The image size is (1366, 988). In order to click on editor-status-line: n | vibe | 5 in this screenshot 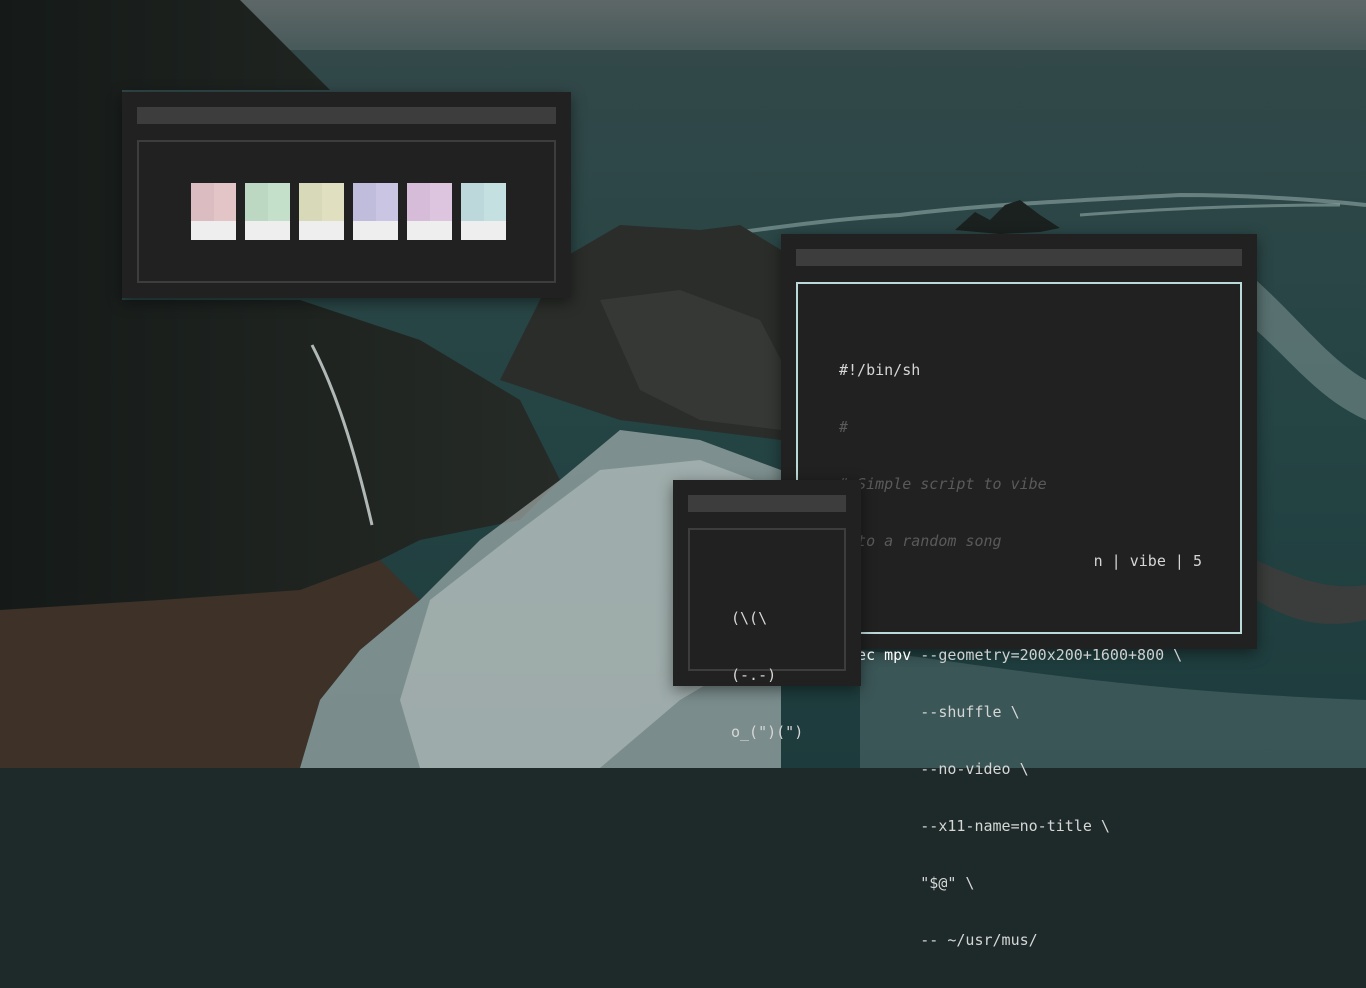, I will do `click(1147, 561)`.